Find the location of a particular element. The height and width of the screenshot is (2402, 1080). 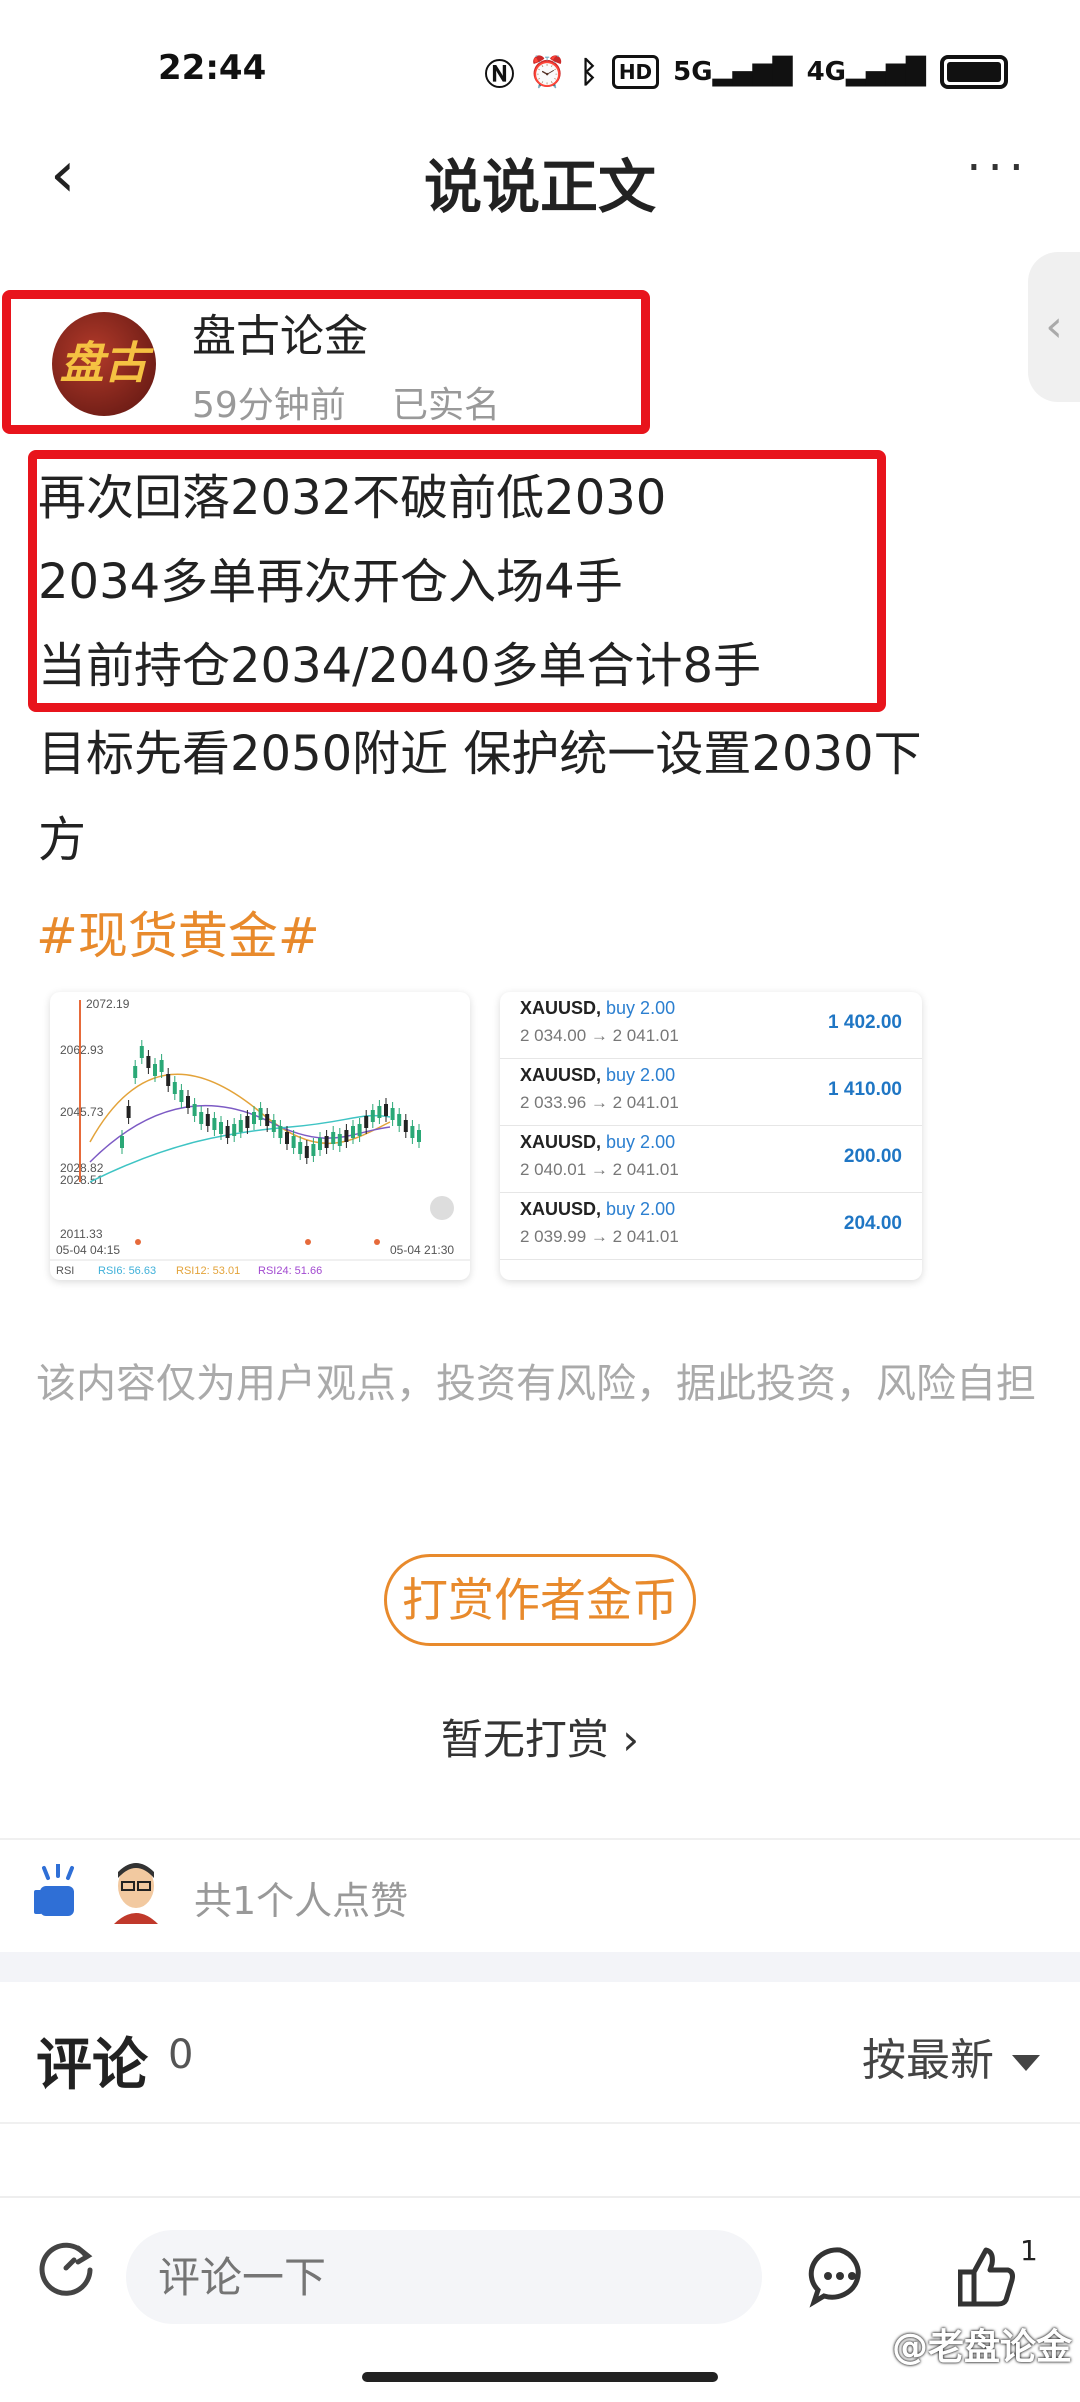

post-line: 2034多单再次开仓入场4手 is located at coordinates (330, 582).